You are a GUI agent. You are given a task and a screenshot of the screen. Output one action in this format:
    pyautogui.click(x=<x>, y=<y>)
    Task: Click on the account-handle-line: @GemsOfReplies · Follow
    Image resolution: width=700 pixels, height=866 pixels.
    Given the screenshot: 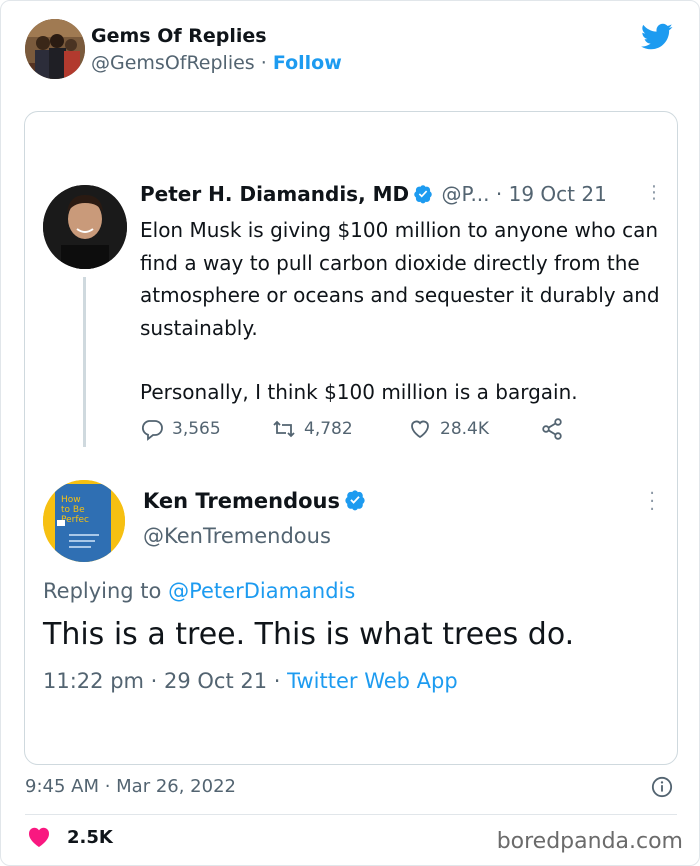 What is the action you would take?
    pyautogui.click(x=216, y=63)
    